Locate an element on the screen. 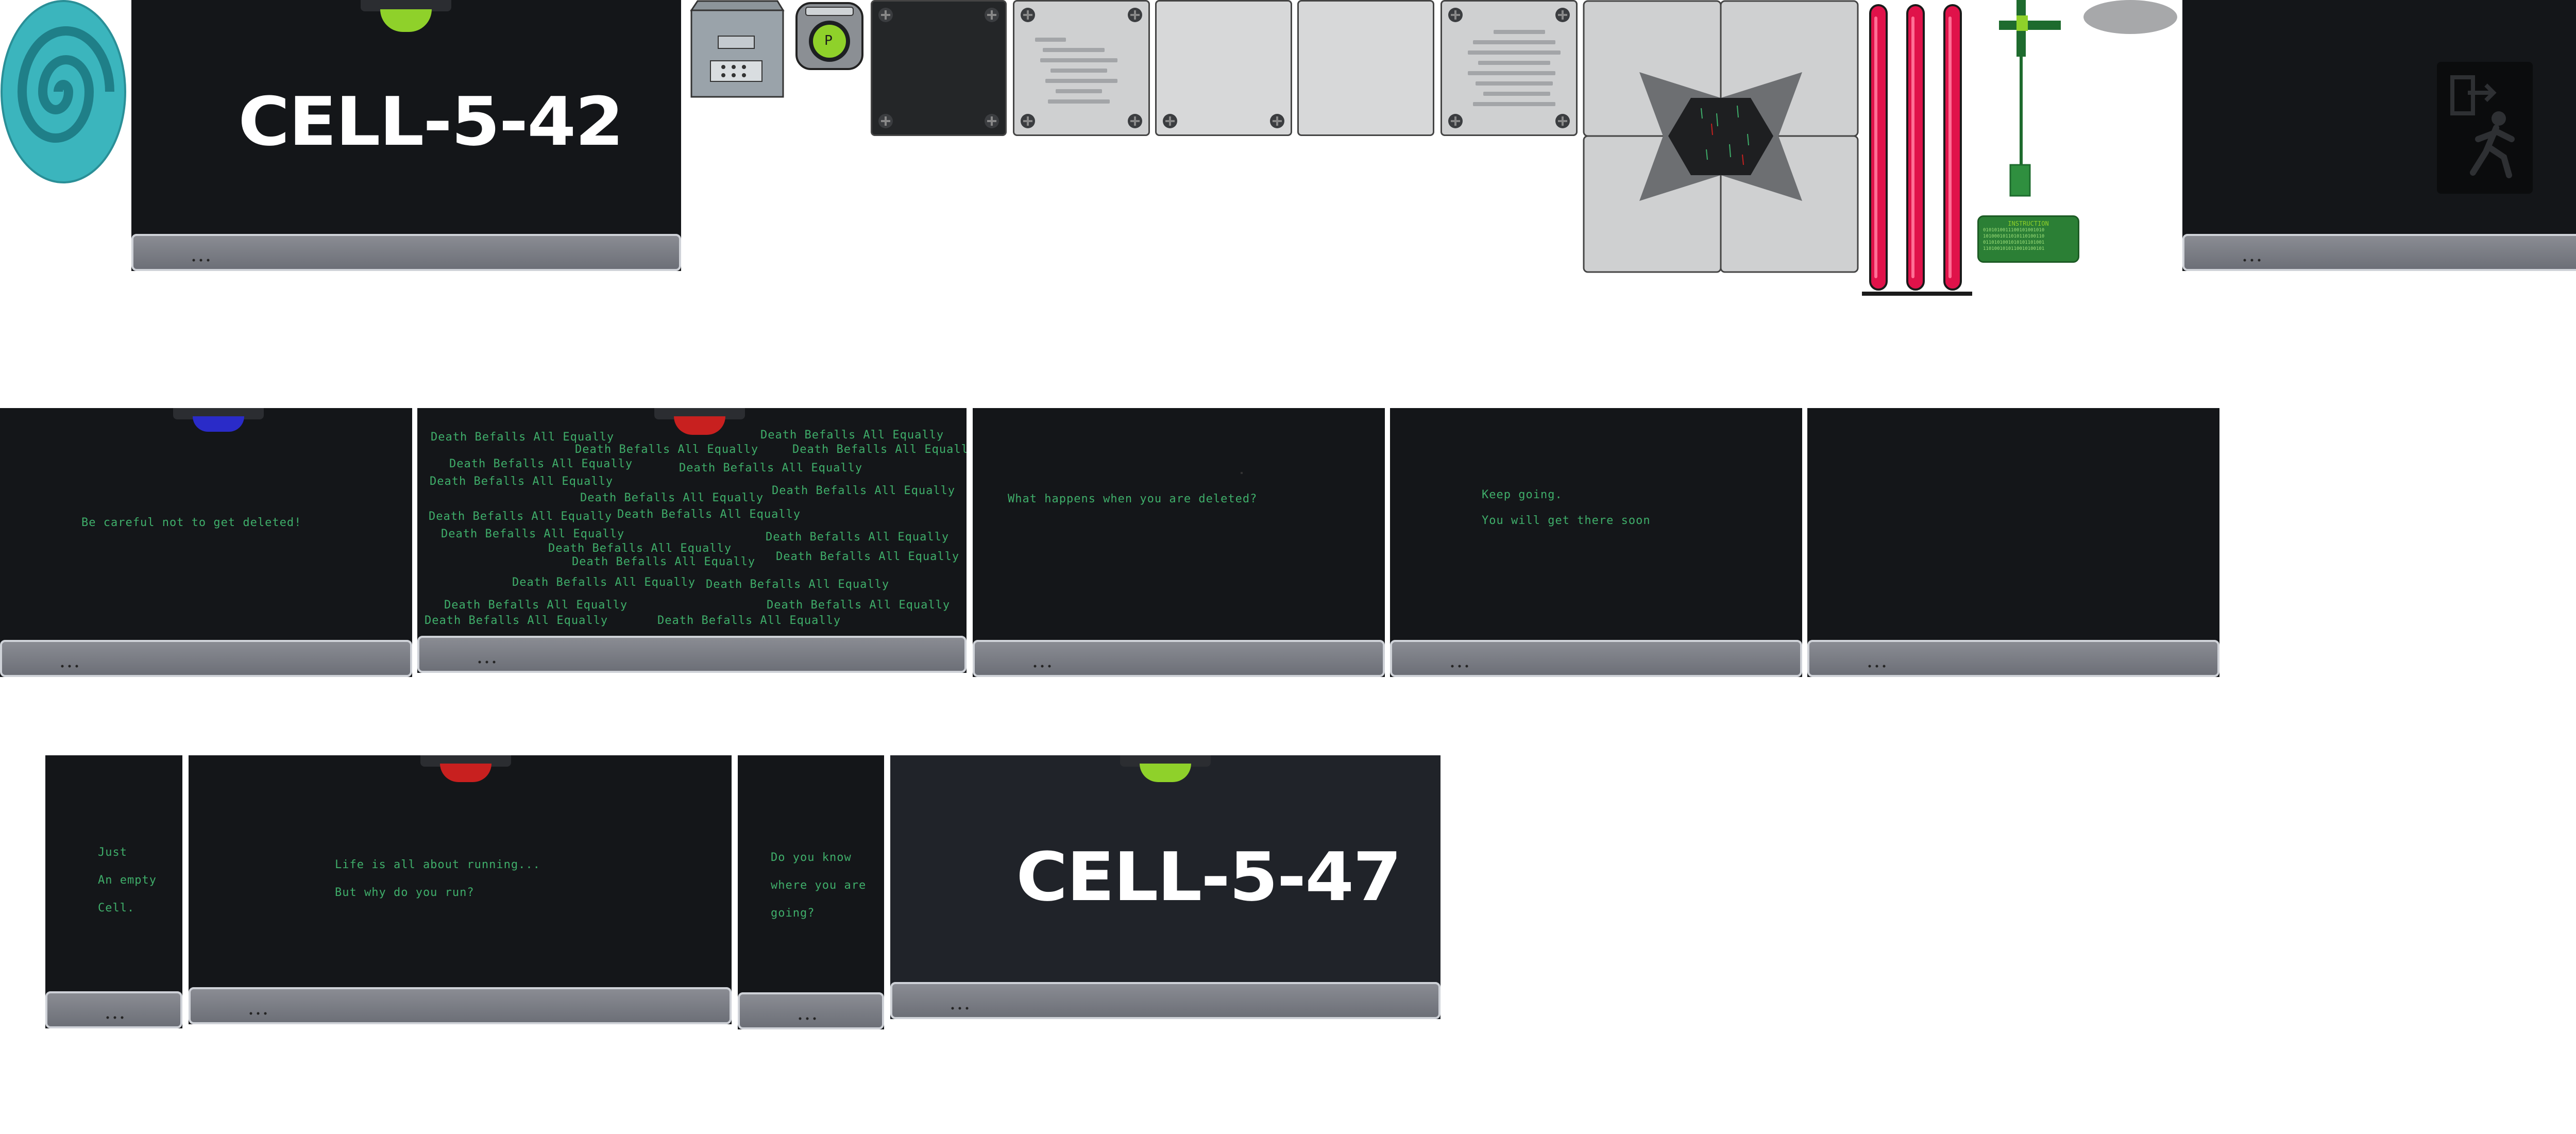 The image size is (2576, 1134). cell-label: CELL-5-47 is located at coordinates (1209, 877).